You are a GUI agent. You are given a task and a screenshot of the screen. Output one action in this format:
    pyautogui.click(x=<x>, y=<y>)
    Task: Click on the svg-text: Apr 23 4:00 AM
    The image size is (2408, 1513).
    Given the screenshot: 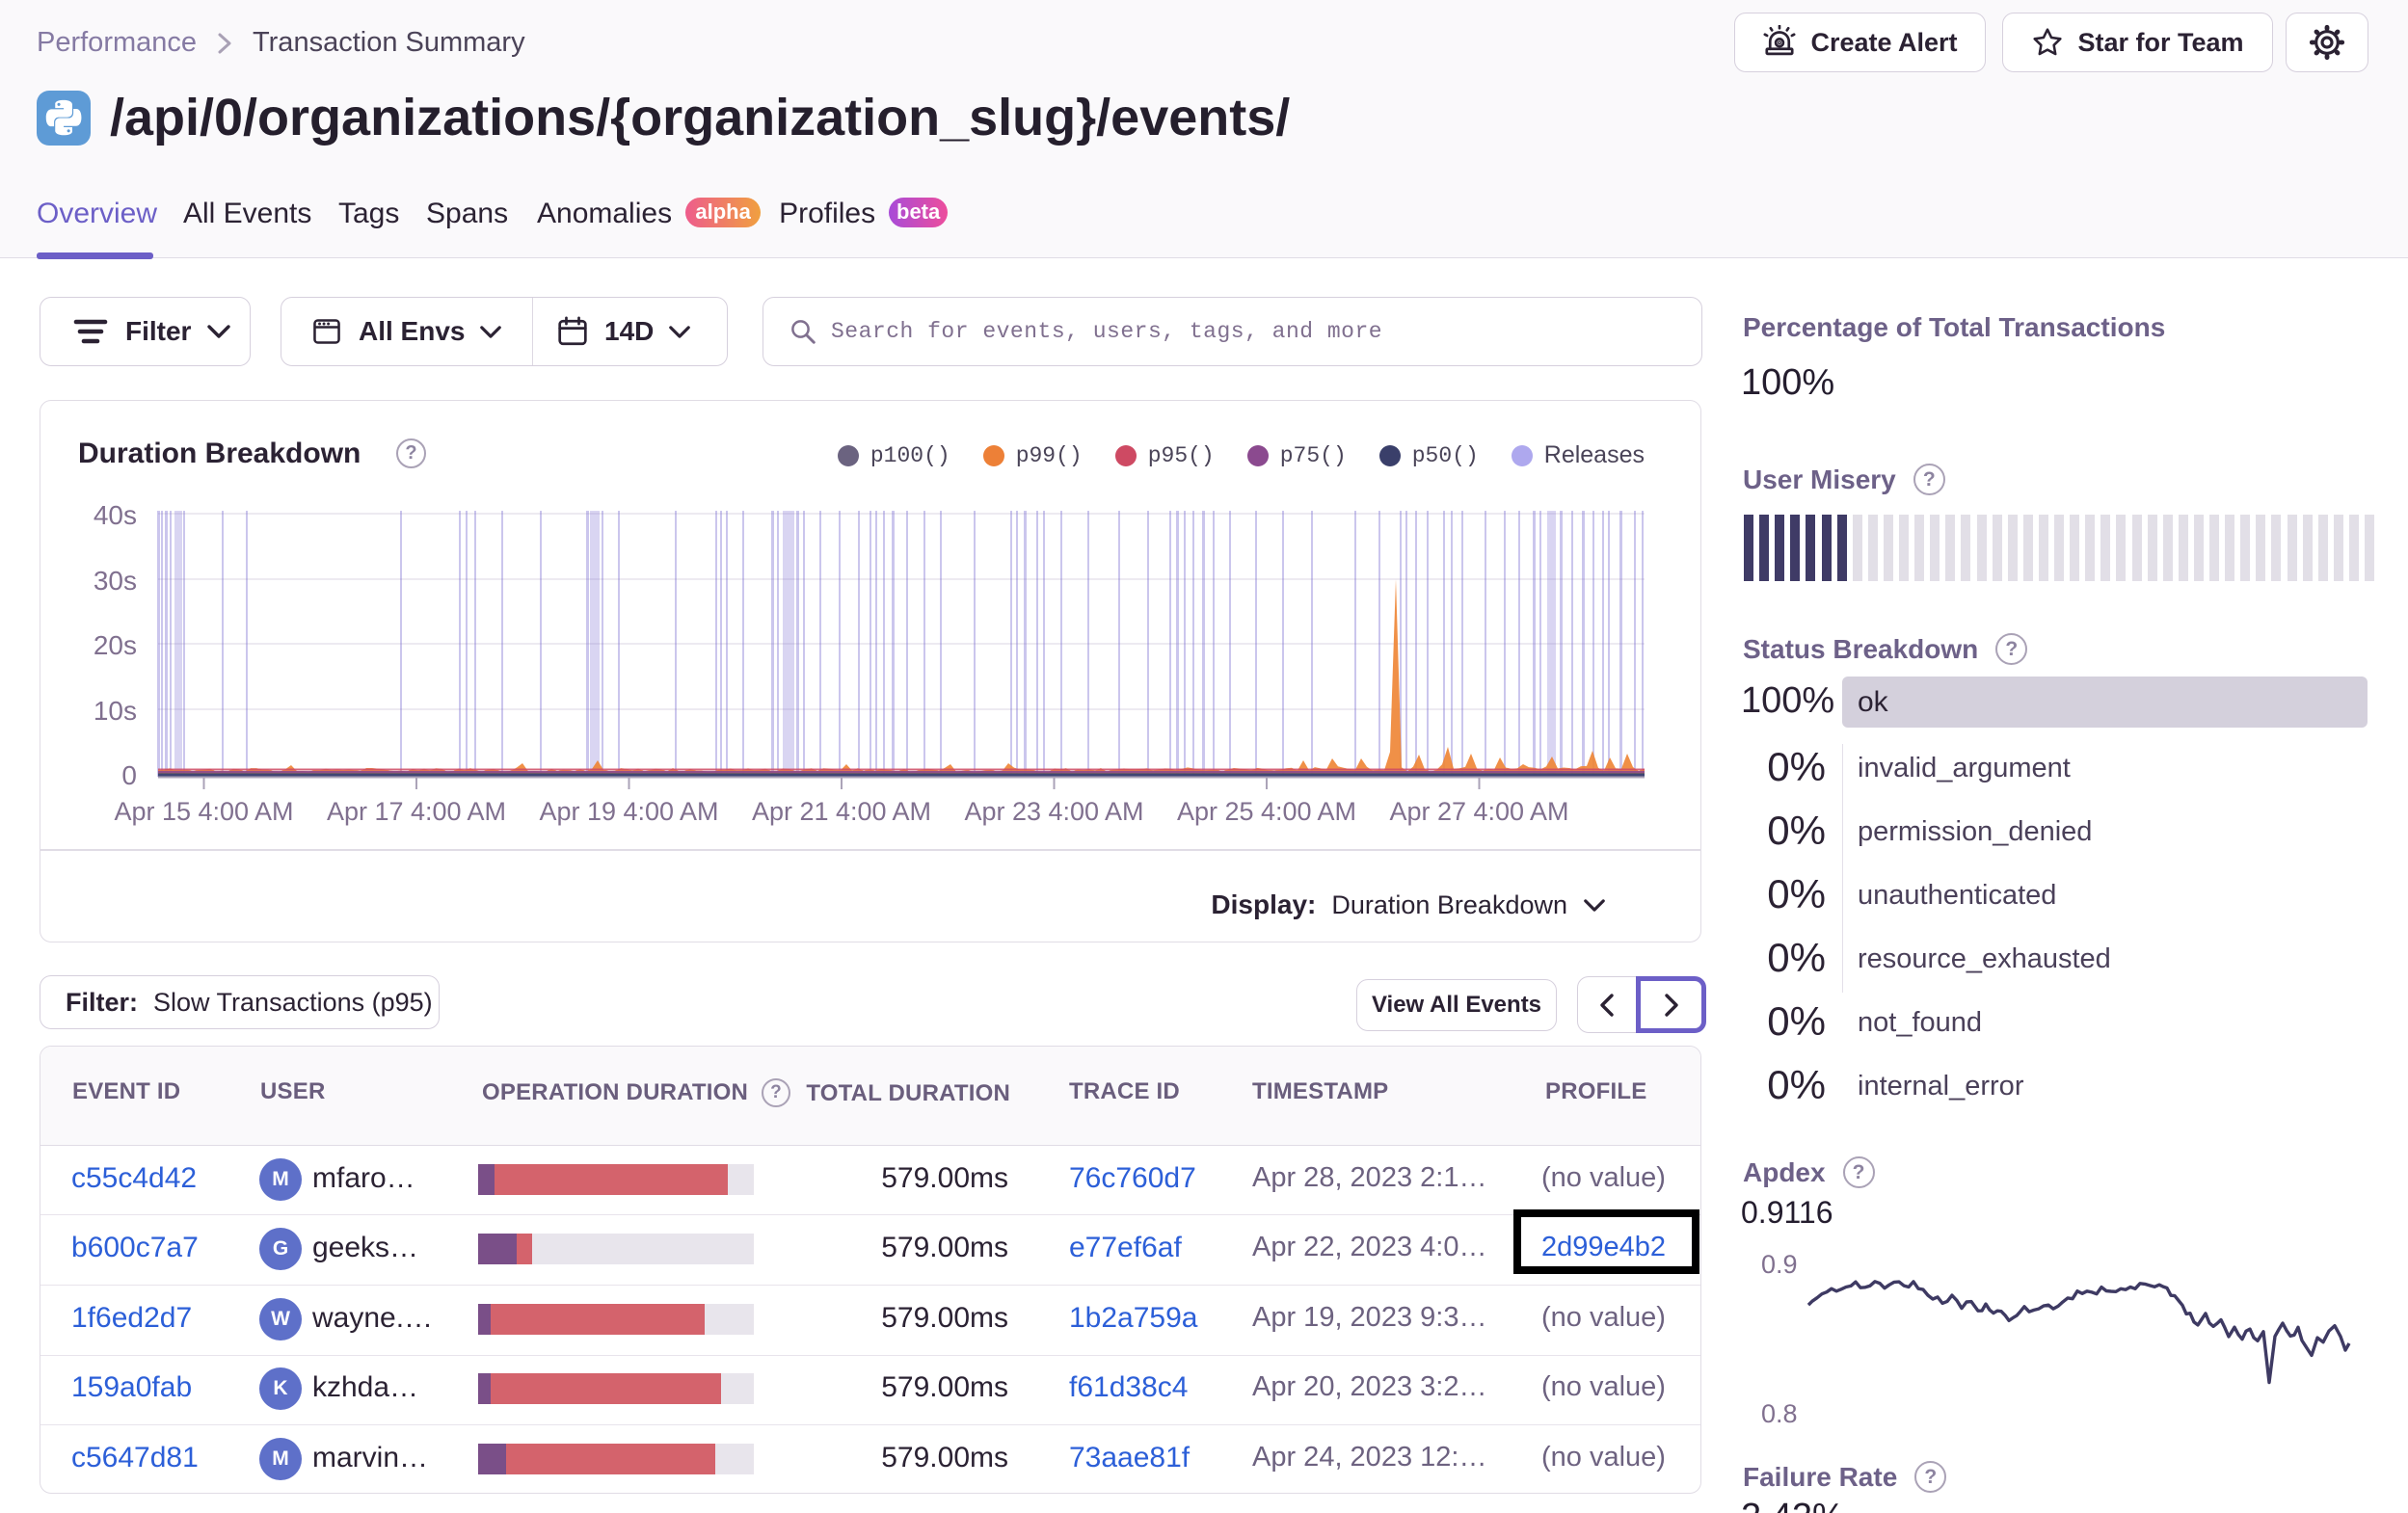 What is the action you would take?
    pyautogui.click(x=1053, y=811)
    